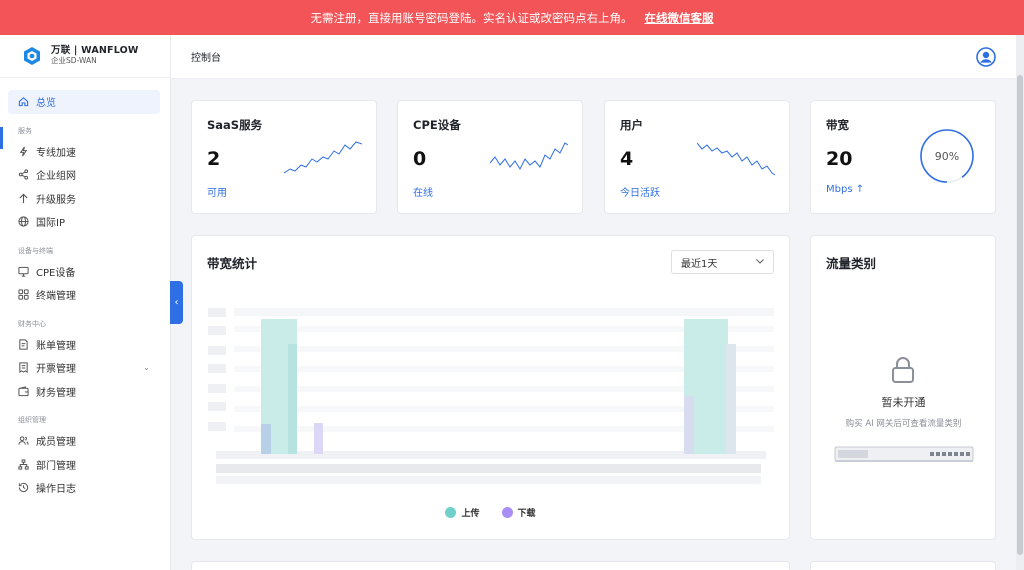  What do you see at coordinates (627, 159) in the screenshot?
I see `users-value: 4` at bounding box center [627, 159].